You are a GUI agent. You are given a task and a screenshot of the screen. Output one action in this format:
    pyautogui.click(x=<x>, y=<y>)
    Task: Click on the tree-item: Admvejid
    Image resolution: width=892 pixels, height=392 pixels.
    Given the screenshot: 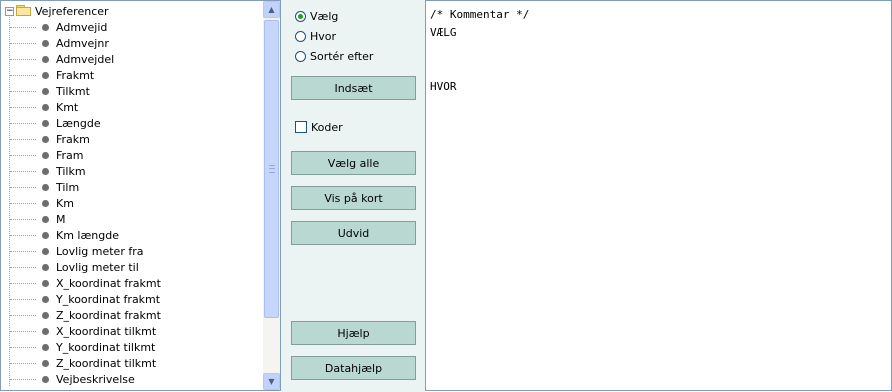 What is the action you would take?
    pyautogui.click(x=58, y=27)
    